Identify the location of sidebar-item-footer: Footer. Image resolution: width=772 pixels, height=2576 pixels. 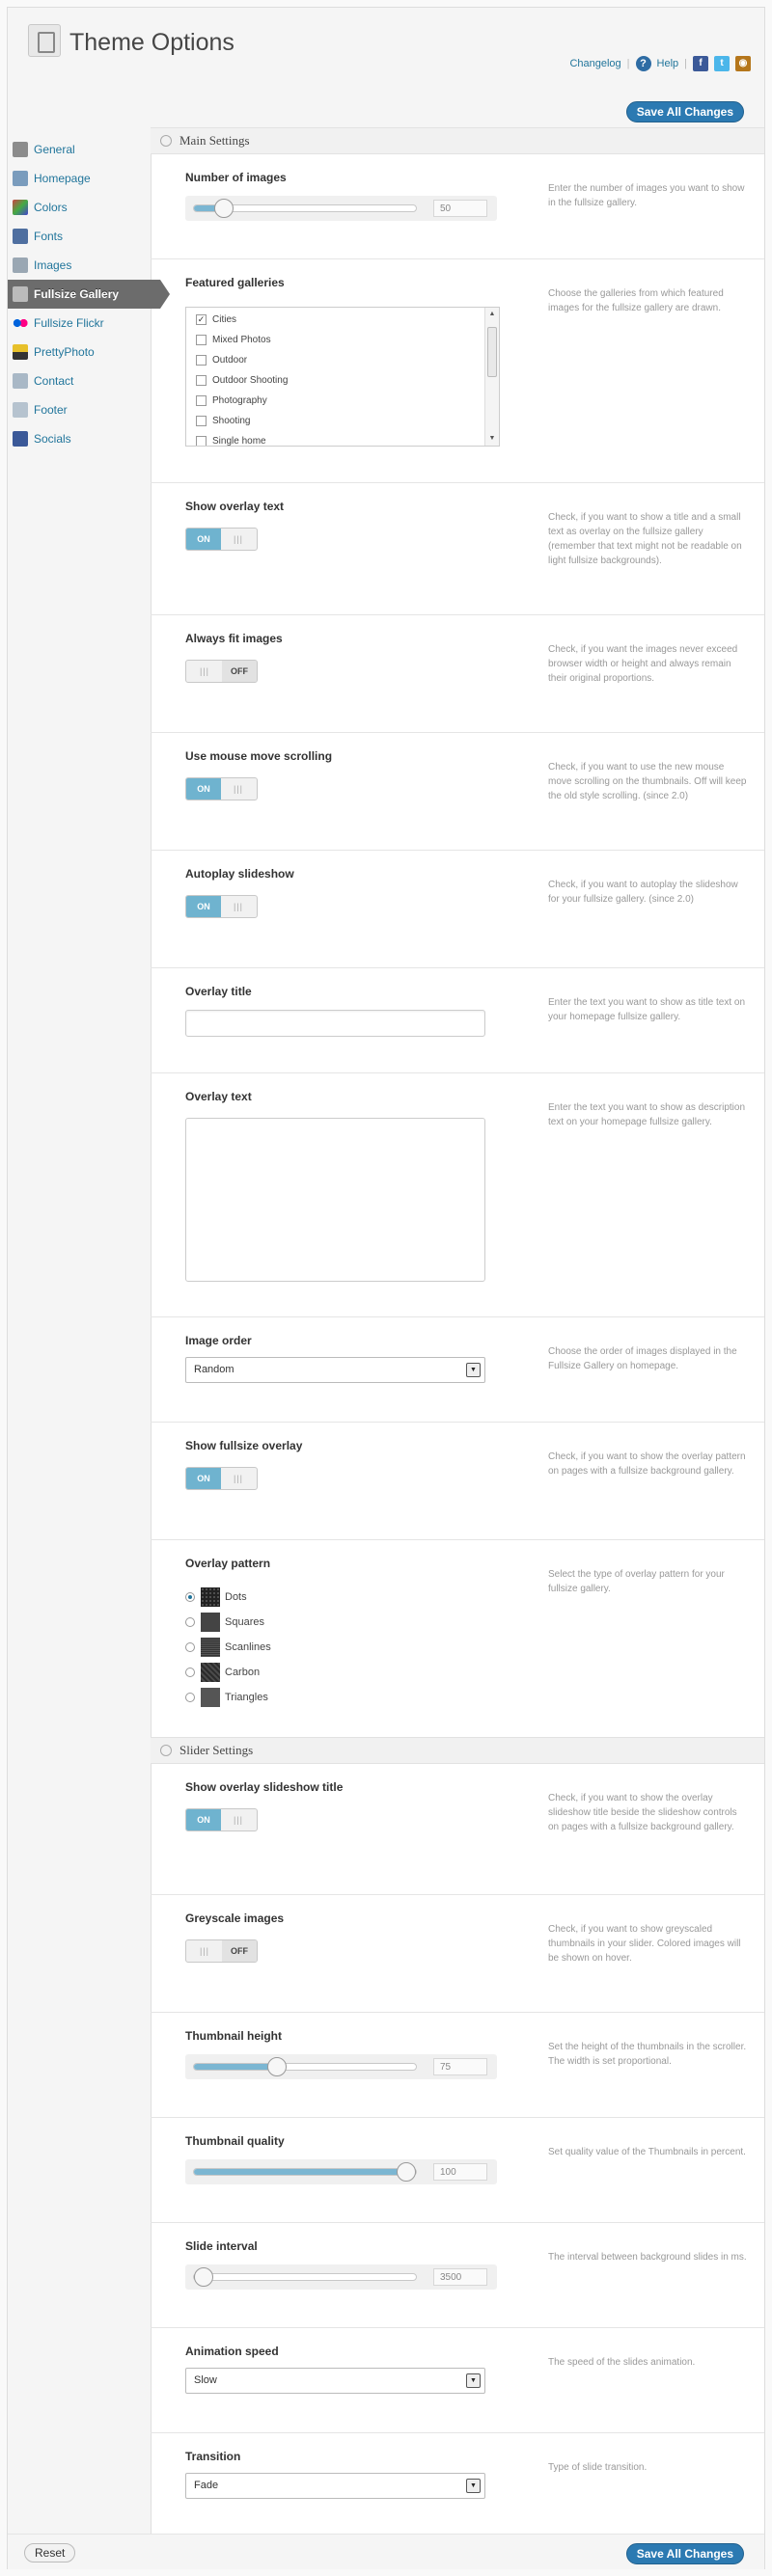
(79, 409).